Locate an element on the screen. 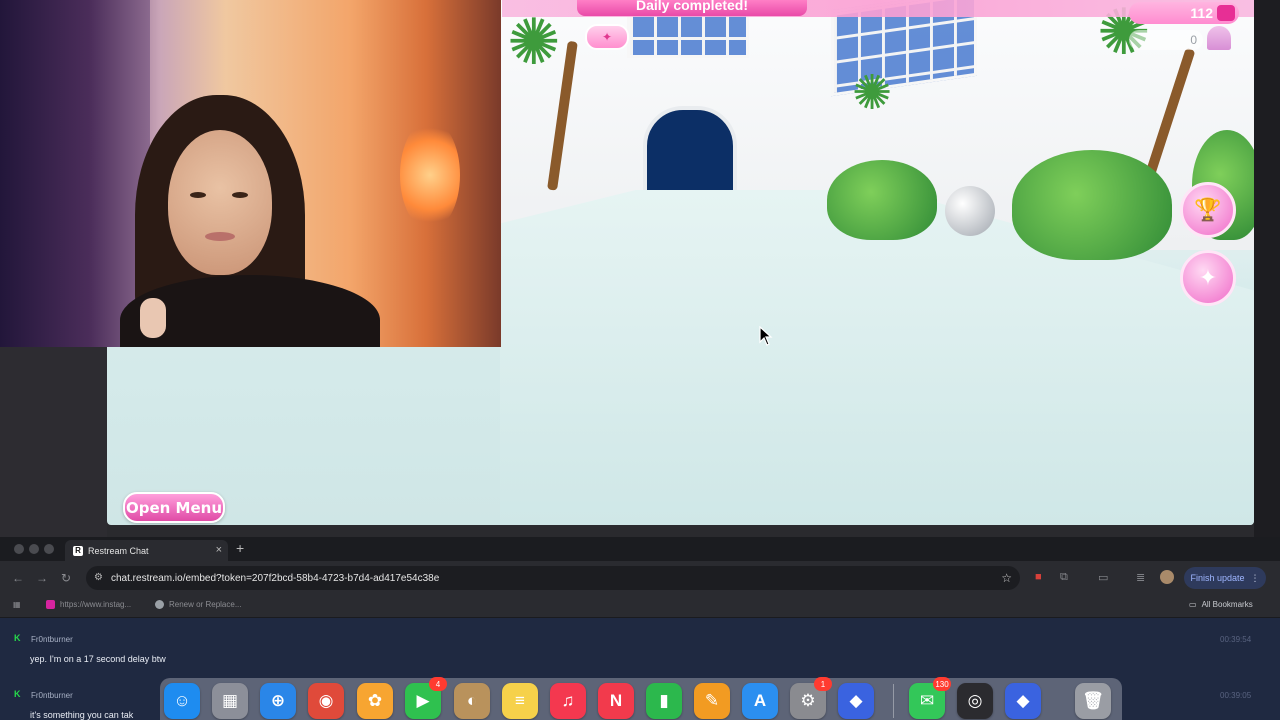 Image resolution: width=1280 pixels, height=720 pixels. chrome-icon: ◉ is located at coordinates (326, 701).